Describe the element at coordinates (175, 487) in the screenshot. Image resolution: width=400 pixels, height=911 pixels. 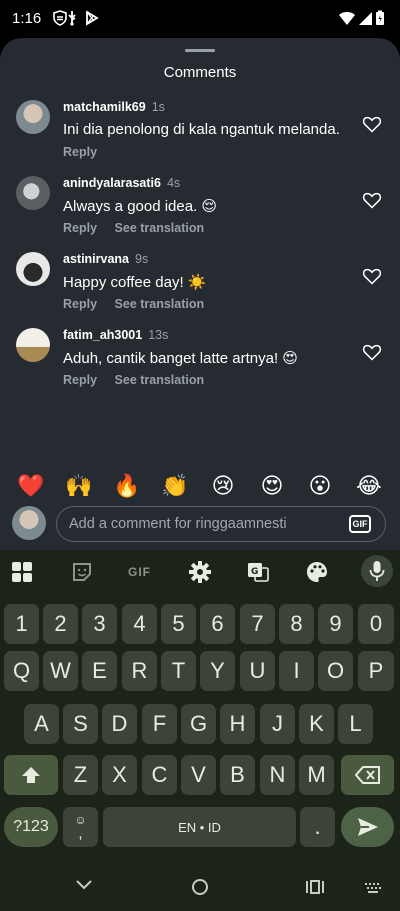
I see `emoji-clap: 👏` at that location.